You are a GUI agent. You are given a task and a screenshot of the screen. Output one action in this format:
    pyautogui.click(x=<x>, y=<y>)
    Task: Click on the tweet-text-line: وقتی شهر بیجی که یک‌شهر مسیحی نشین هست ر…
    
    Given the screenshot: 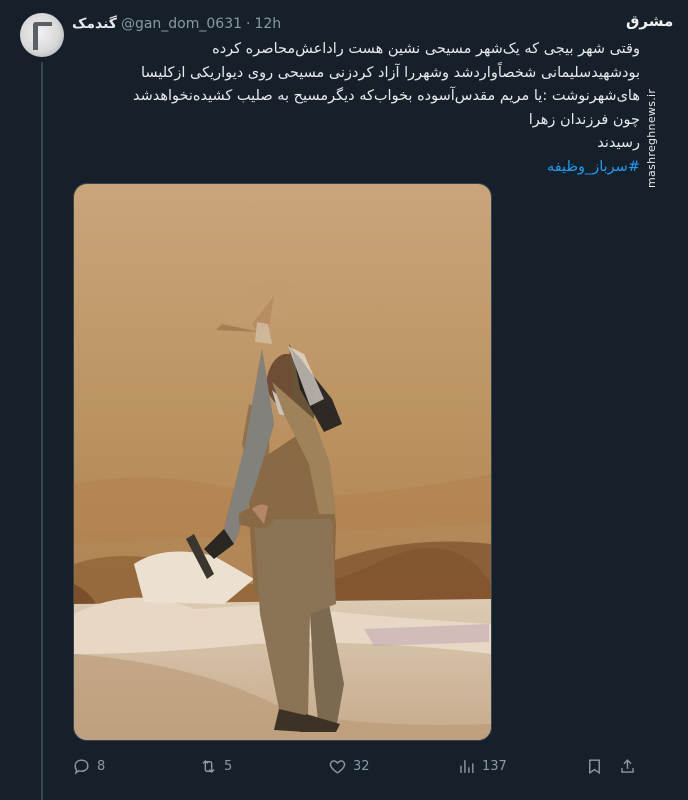 What is the action you would take?
    pyautogui.click(x=426, y=49)
    